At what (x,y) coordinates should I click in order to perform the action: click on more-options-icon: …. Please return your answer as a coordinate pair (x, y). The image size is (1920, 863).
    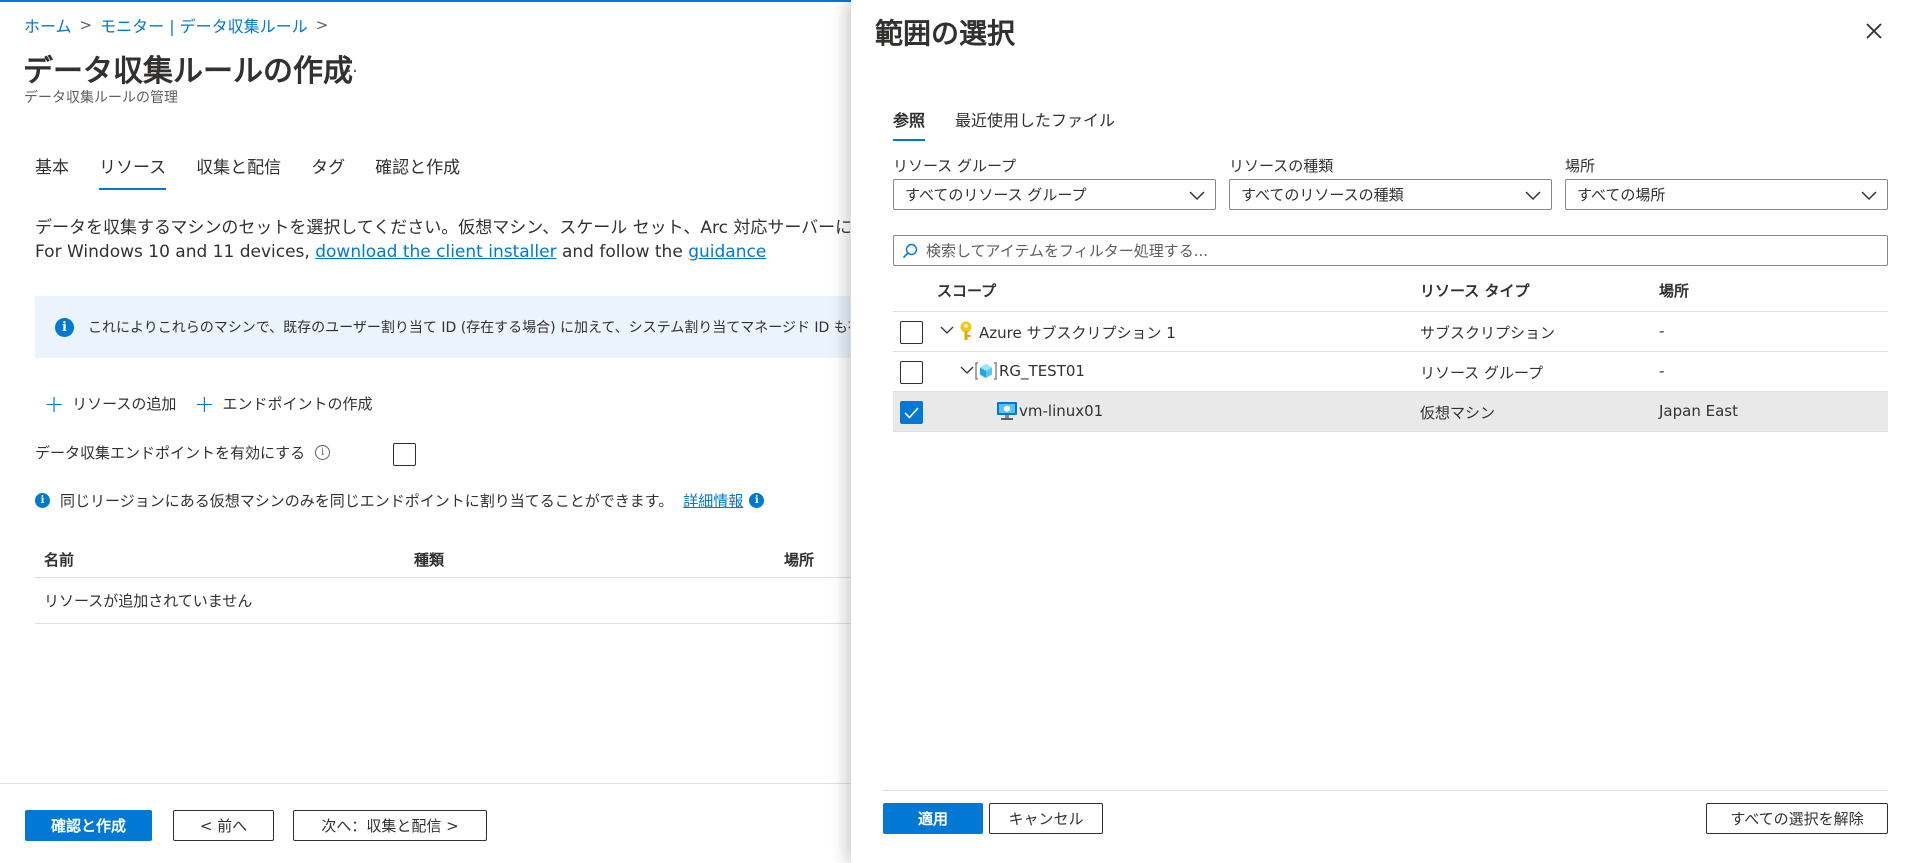
    Looking at the image, I should click on (349, 66).